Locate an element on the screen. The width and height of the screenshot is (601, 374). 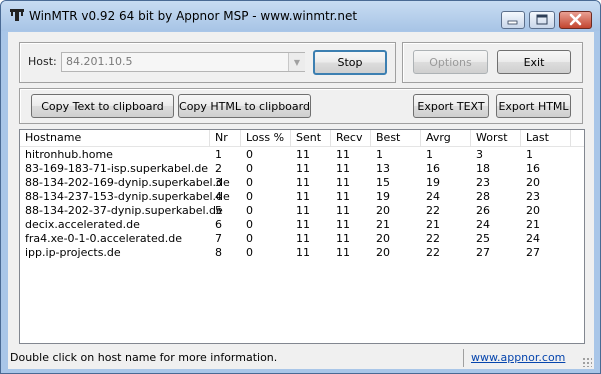
cell-avrg: 24 is located at coordinates (433, 196).